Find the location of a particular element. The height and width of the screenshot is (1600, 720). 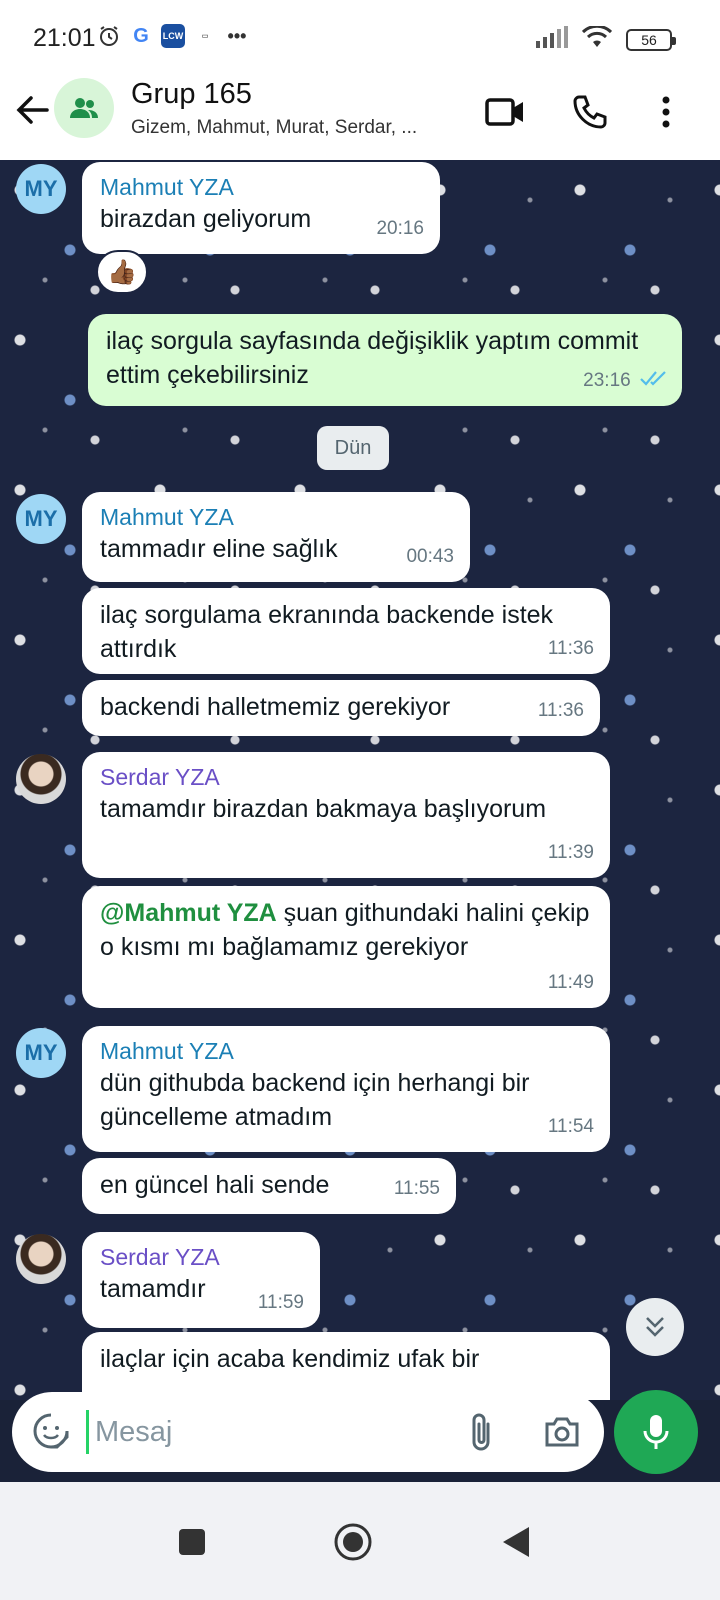

status-time: 21:01 is located at coordinates (64, 38).